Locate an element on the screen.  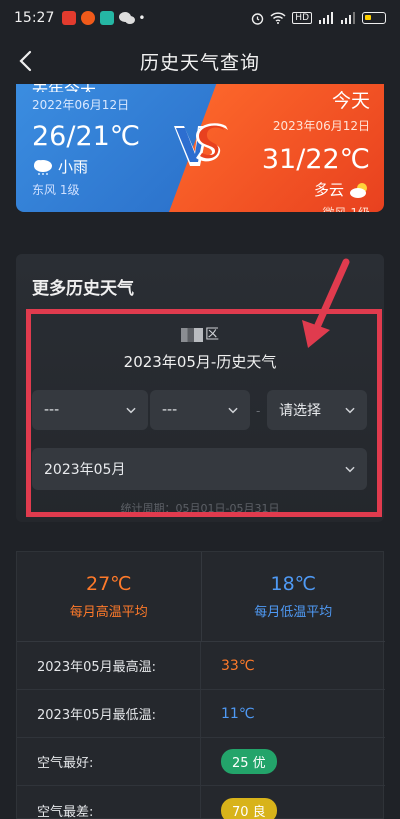
stat-label: 空气最好: is located at coordinates (109, 761).